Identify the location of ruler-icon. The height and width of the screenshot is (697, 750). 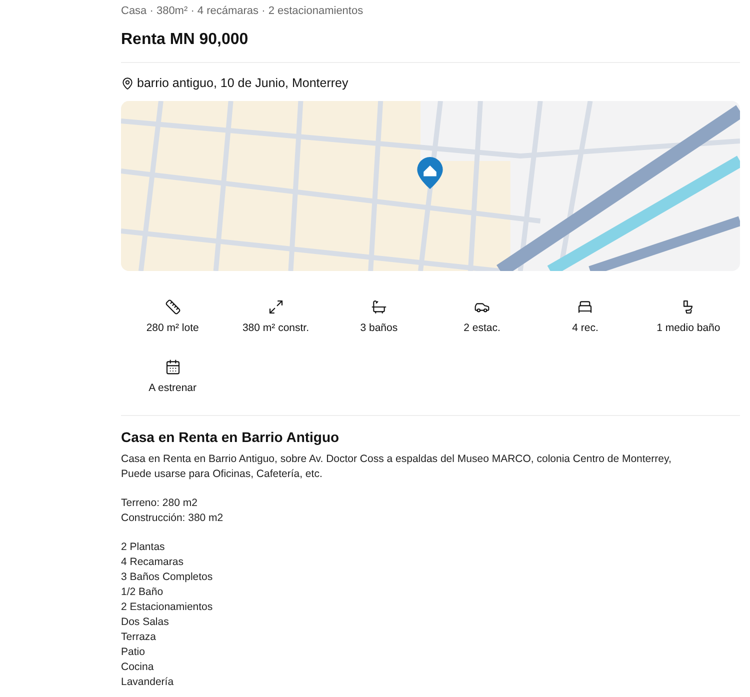
(172, 307).